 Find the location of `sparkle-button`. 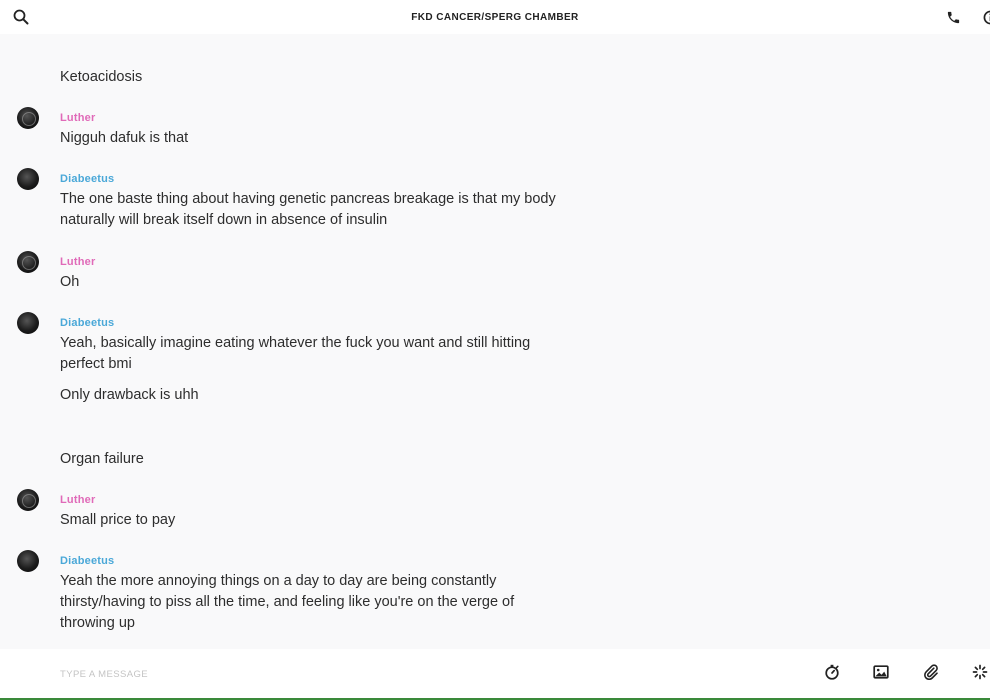

sparkle-button is located at coordinates (979, 674).